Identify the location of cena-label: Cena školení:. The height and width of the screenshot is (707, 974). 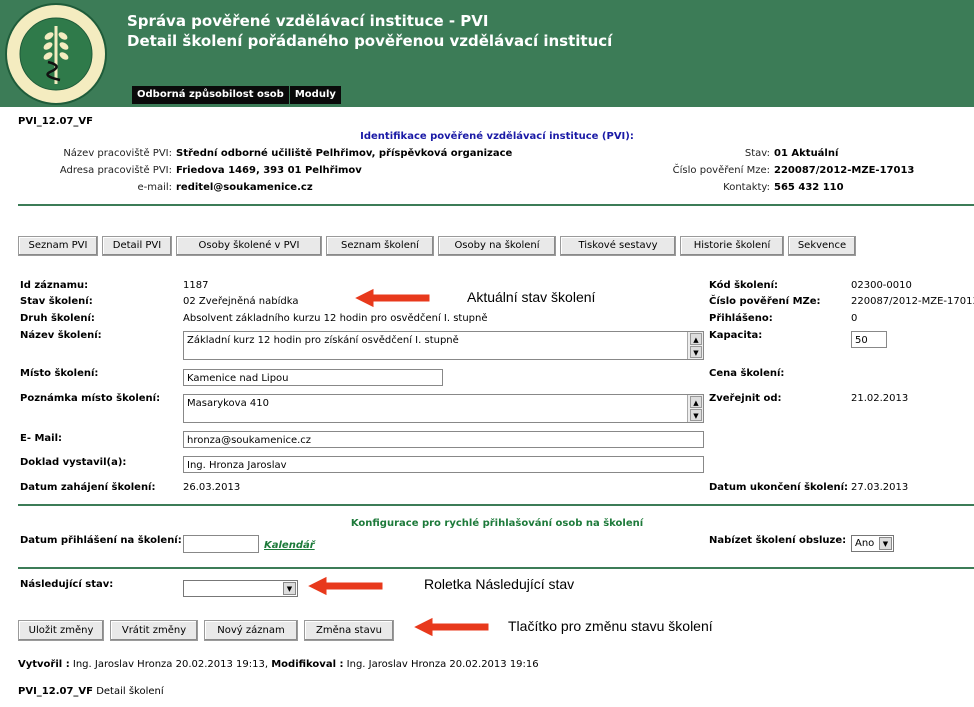
(747, 373).